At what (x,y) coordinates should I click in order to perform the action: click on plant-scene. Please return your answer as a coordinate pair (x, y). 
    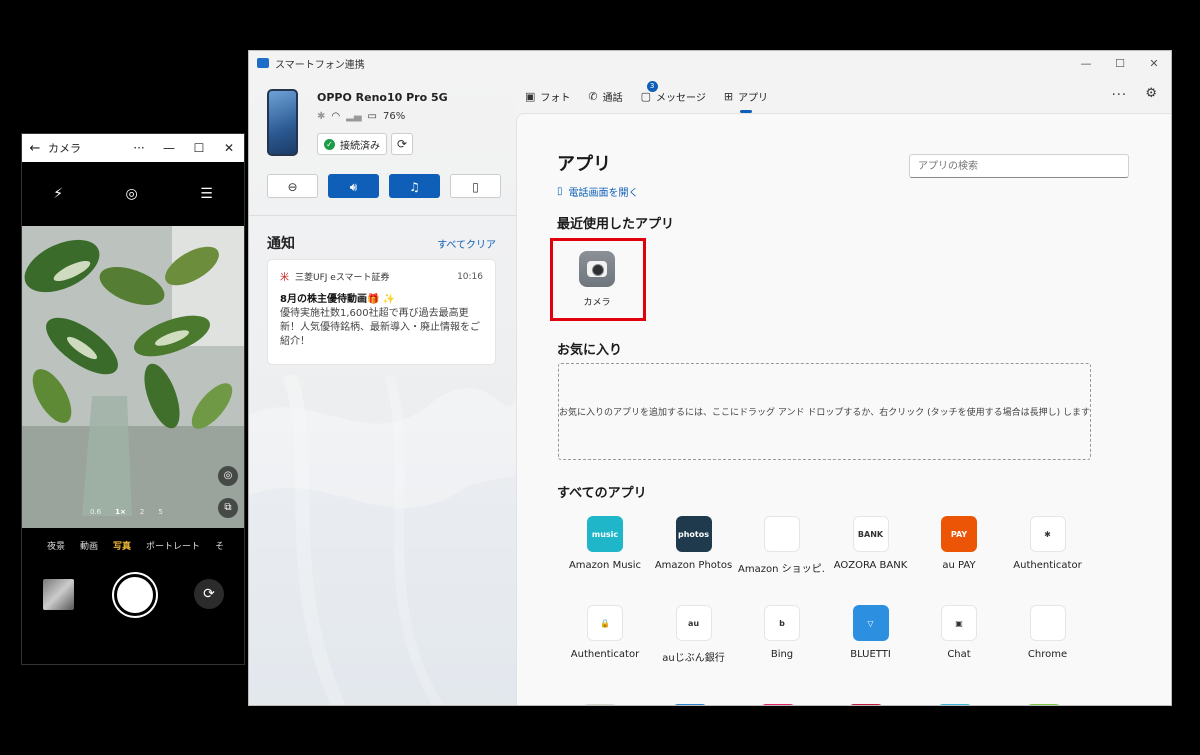
    Looking at the image, I should click on (133, 377).